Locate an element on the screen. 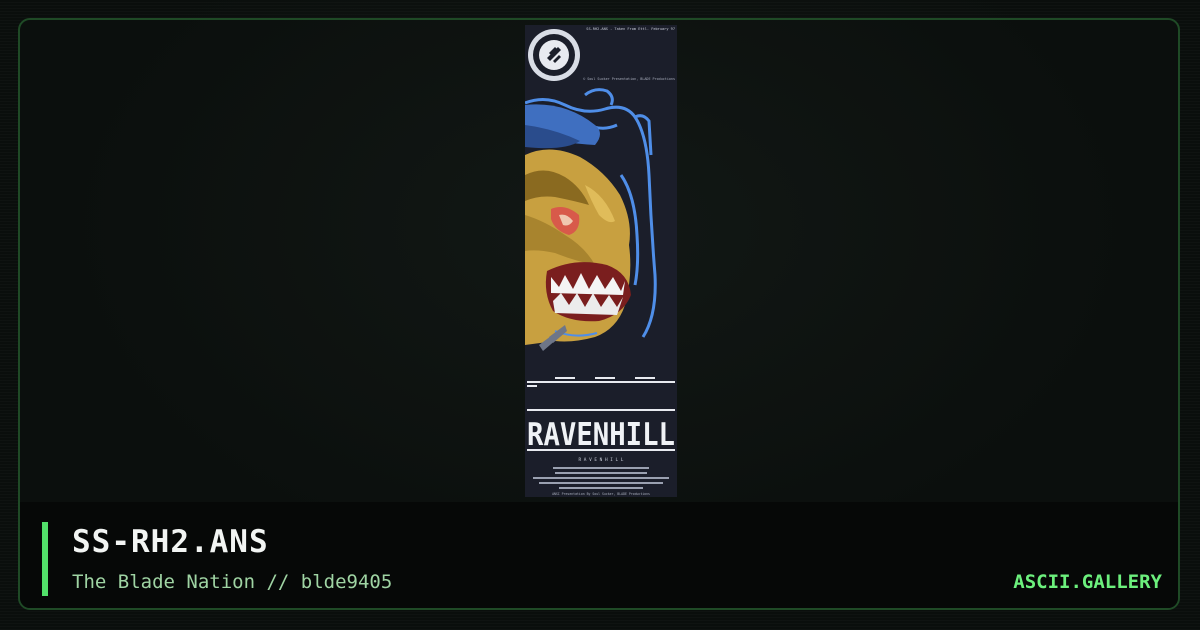  ss-emblem-icon is located at coordinates (554, 55).